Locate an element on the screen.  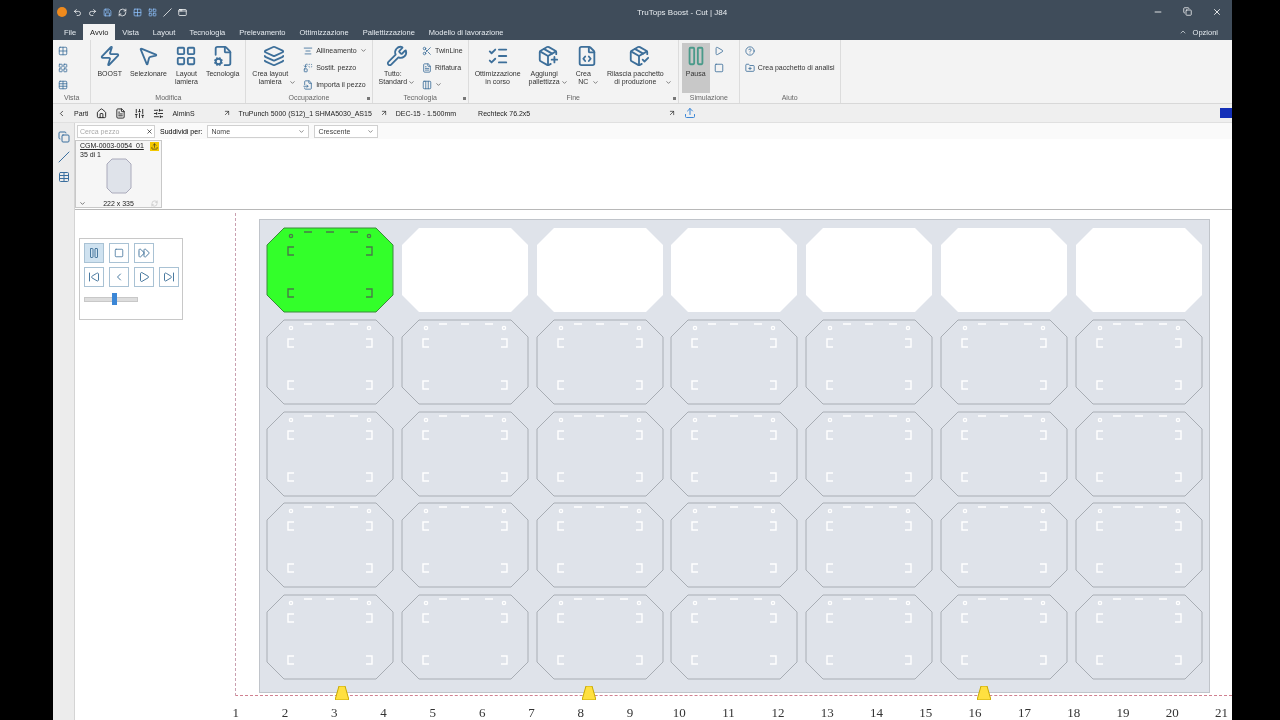
ruler-label: 9 is located at coordinates (630, 712).